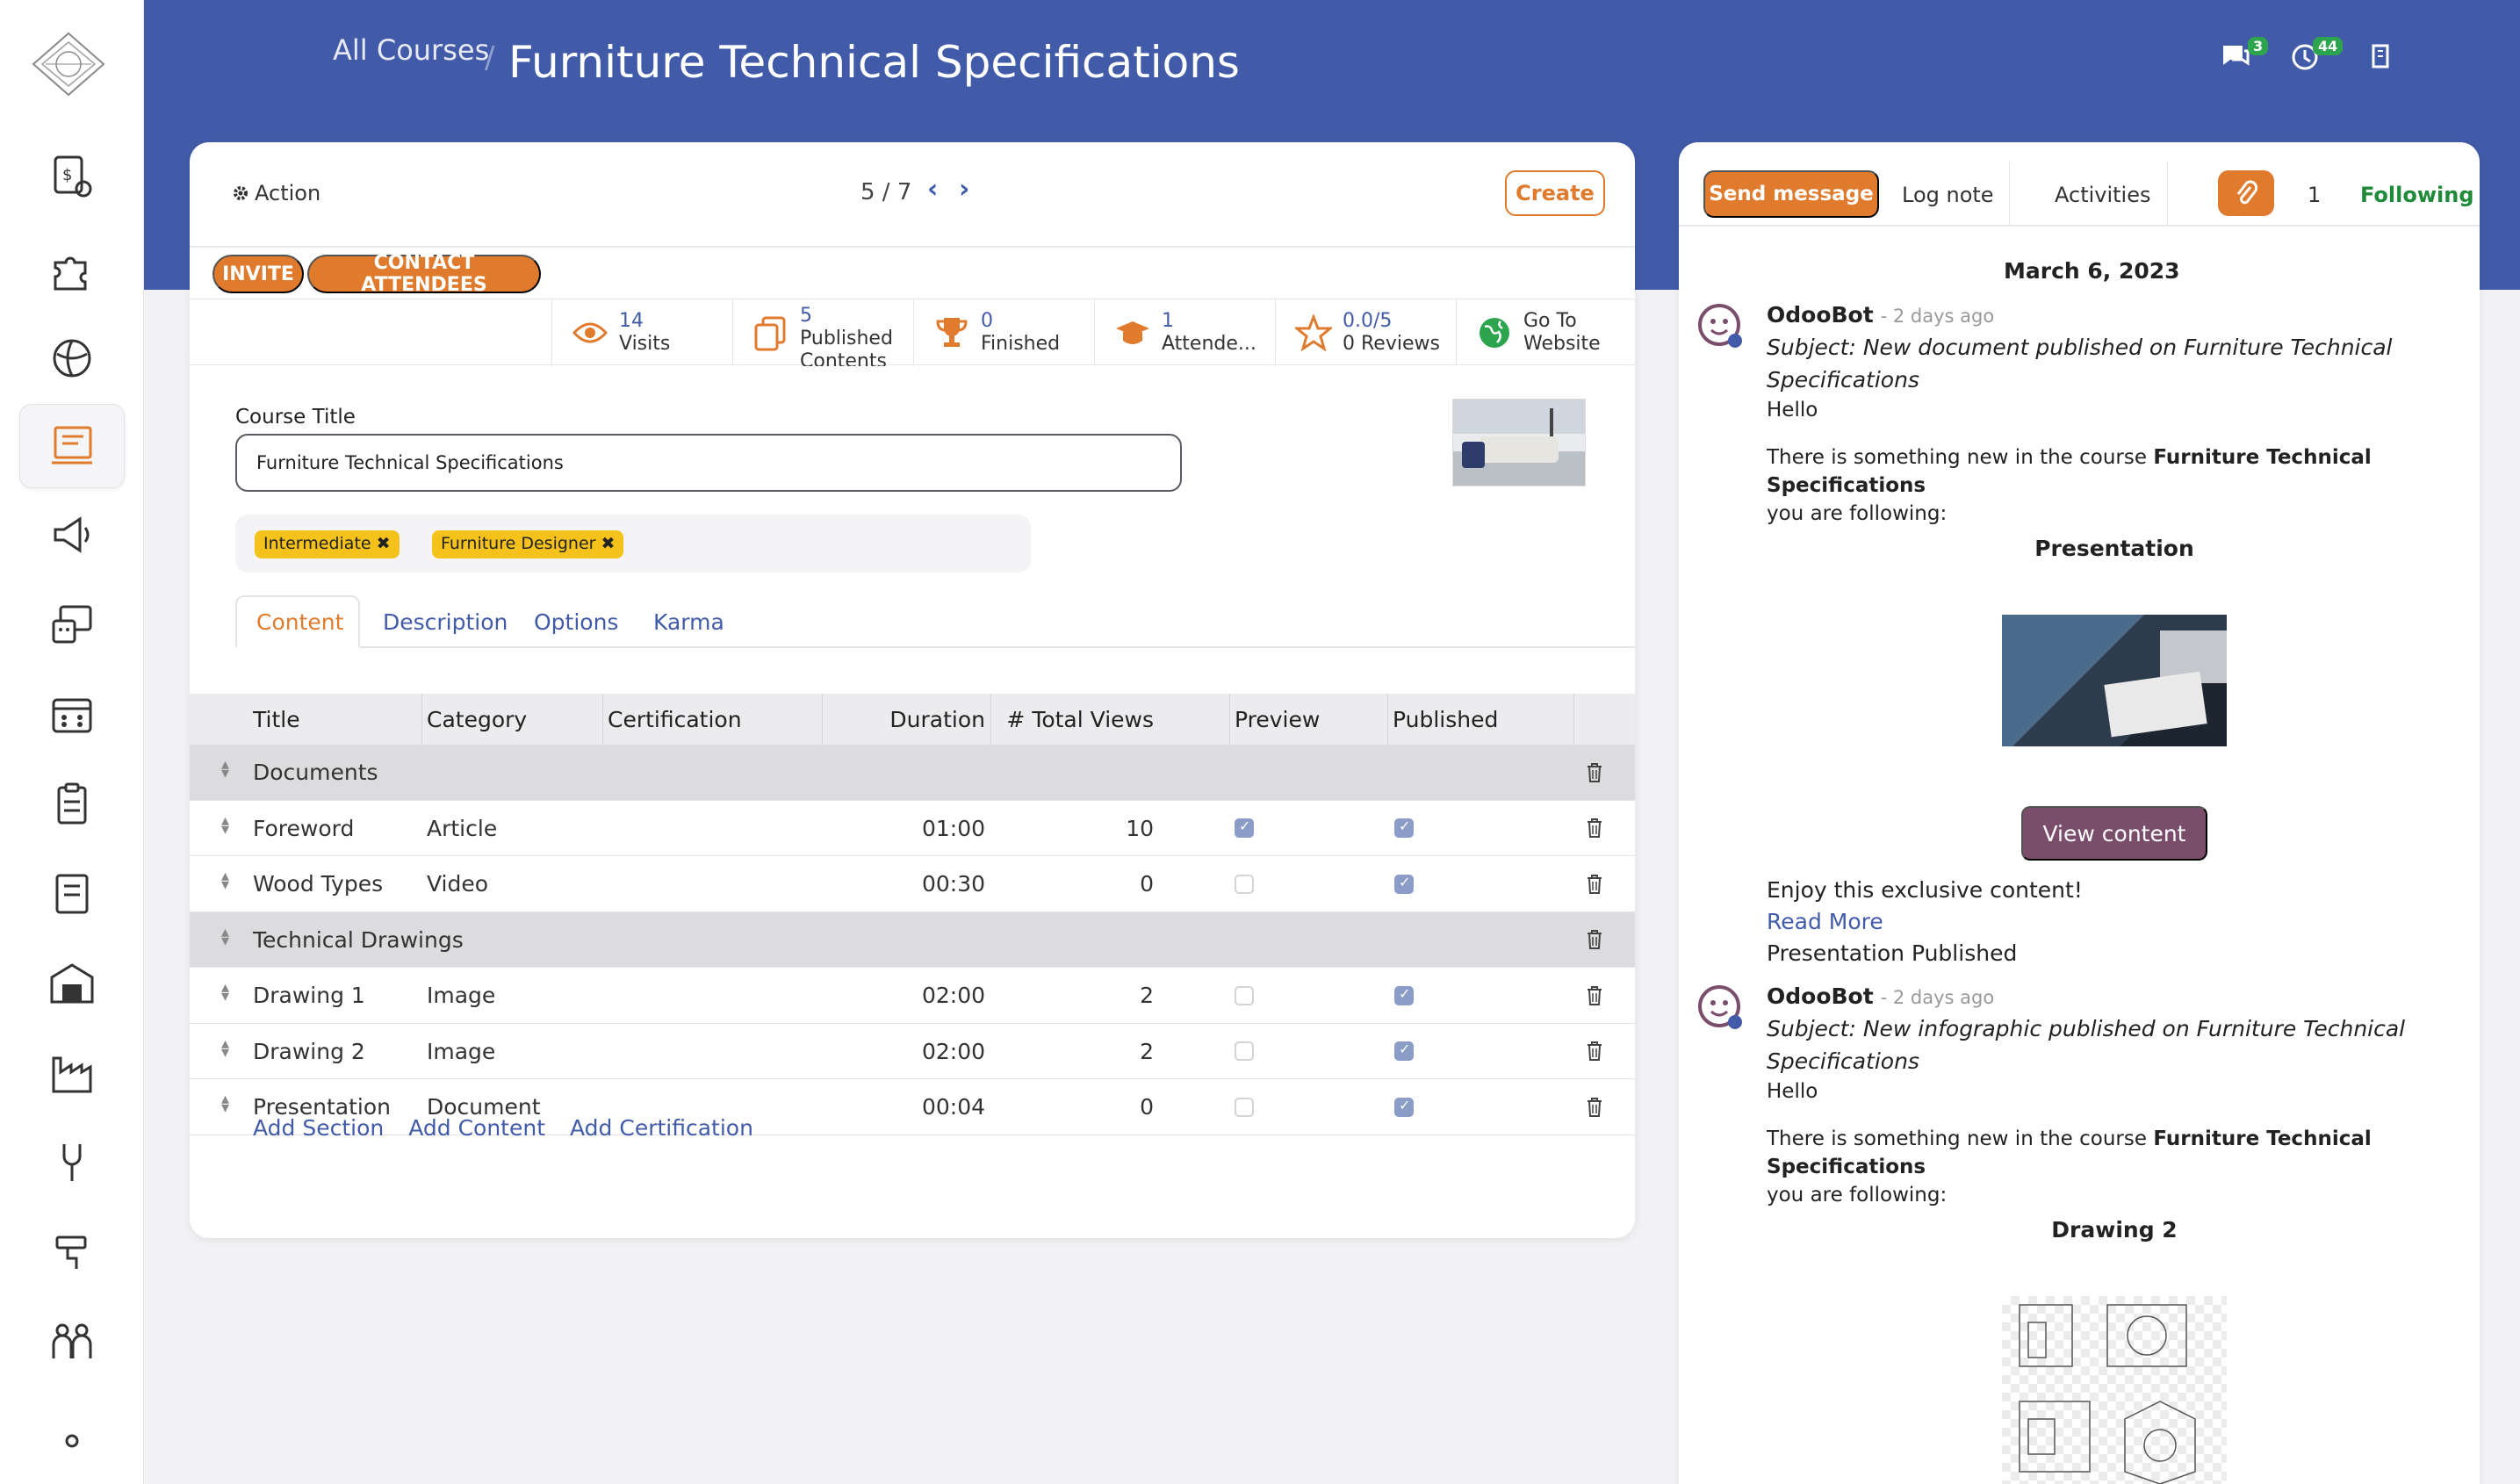 The width and height of the screenshot is (2520, 1484). I want to click on company-logo, so click(68, 64).